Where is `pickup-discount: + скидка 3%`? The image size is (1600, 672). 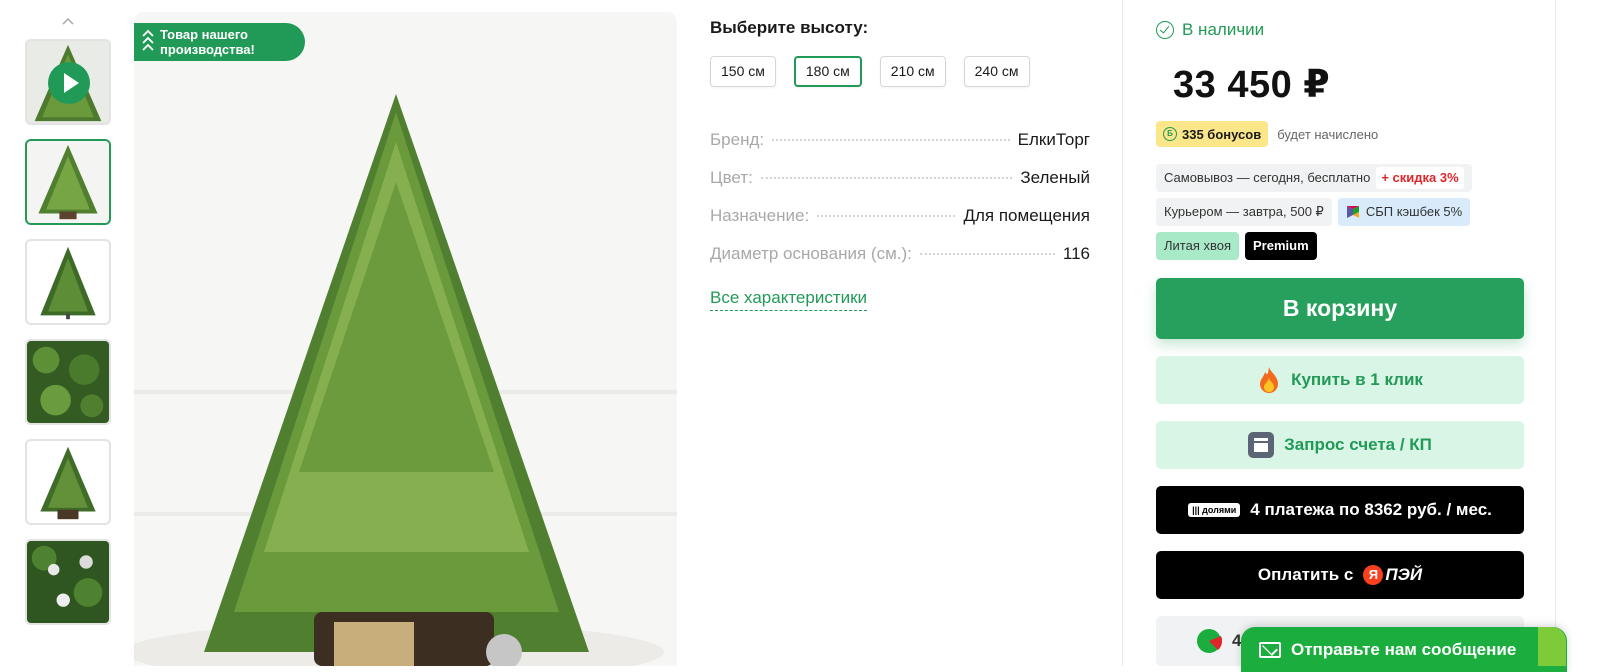
pickup-discount: + скидка 3% is located at coordinates (1420, 178).